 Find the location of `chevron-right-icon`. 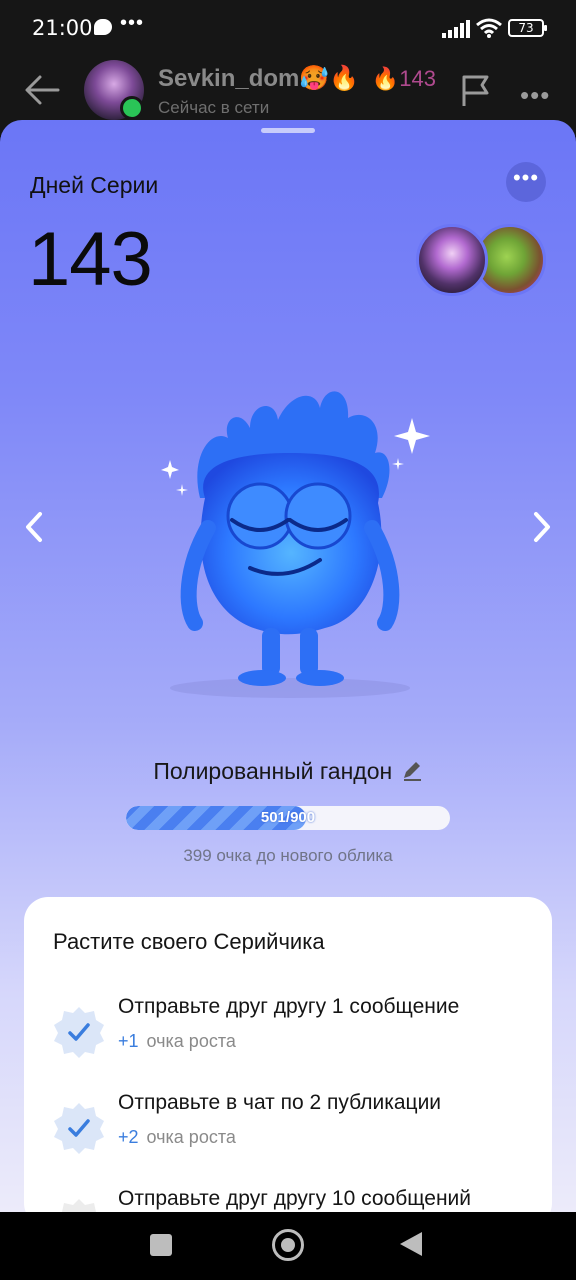

chevron-right-icon is located at coordinates (541, 527).